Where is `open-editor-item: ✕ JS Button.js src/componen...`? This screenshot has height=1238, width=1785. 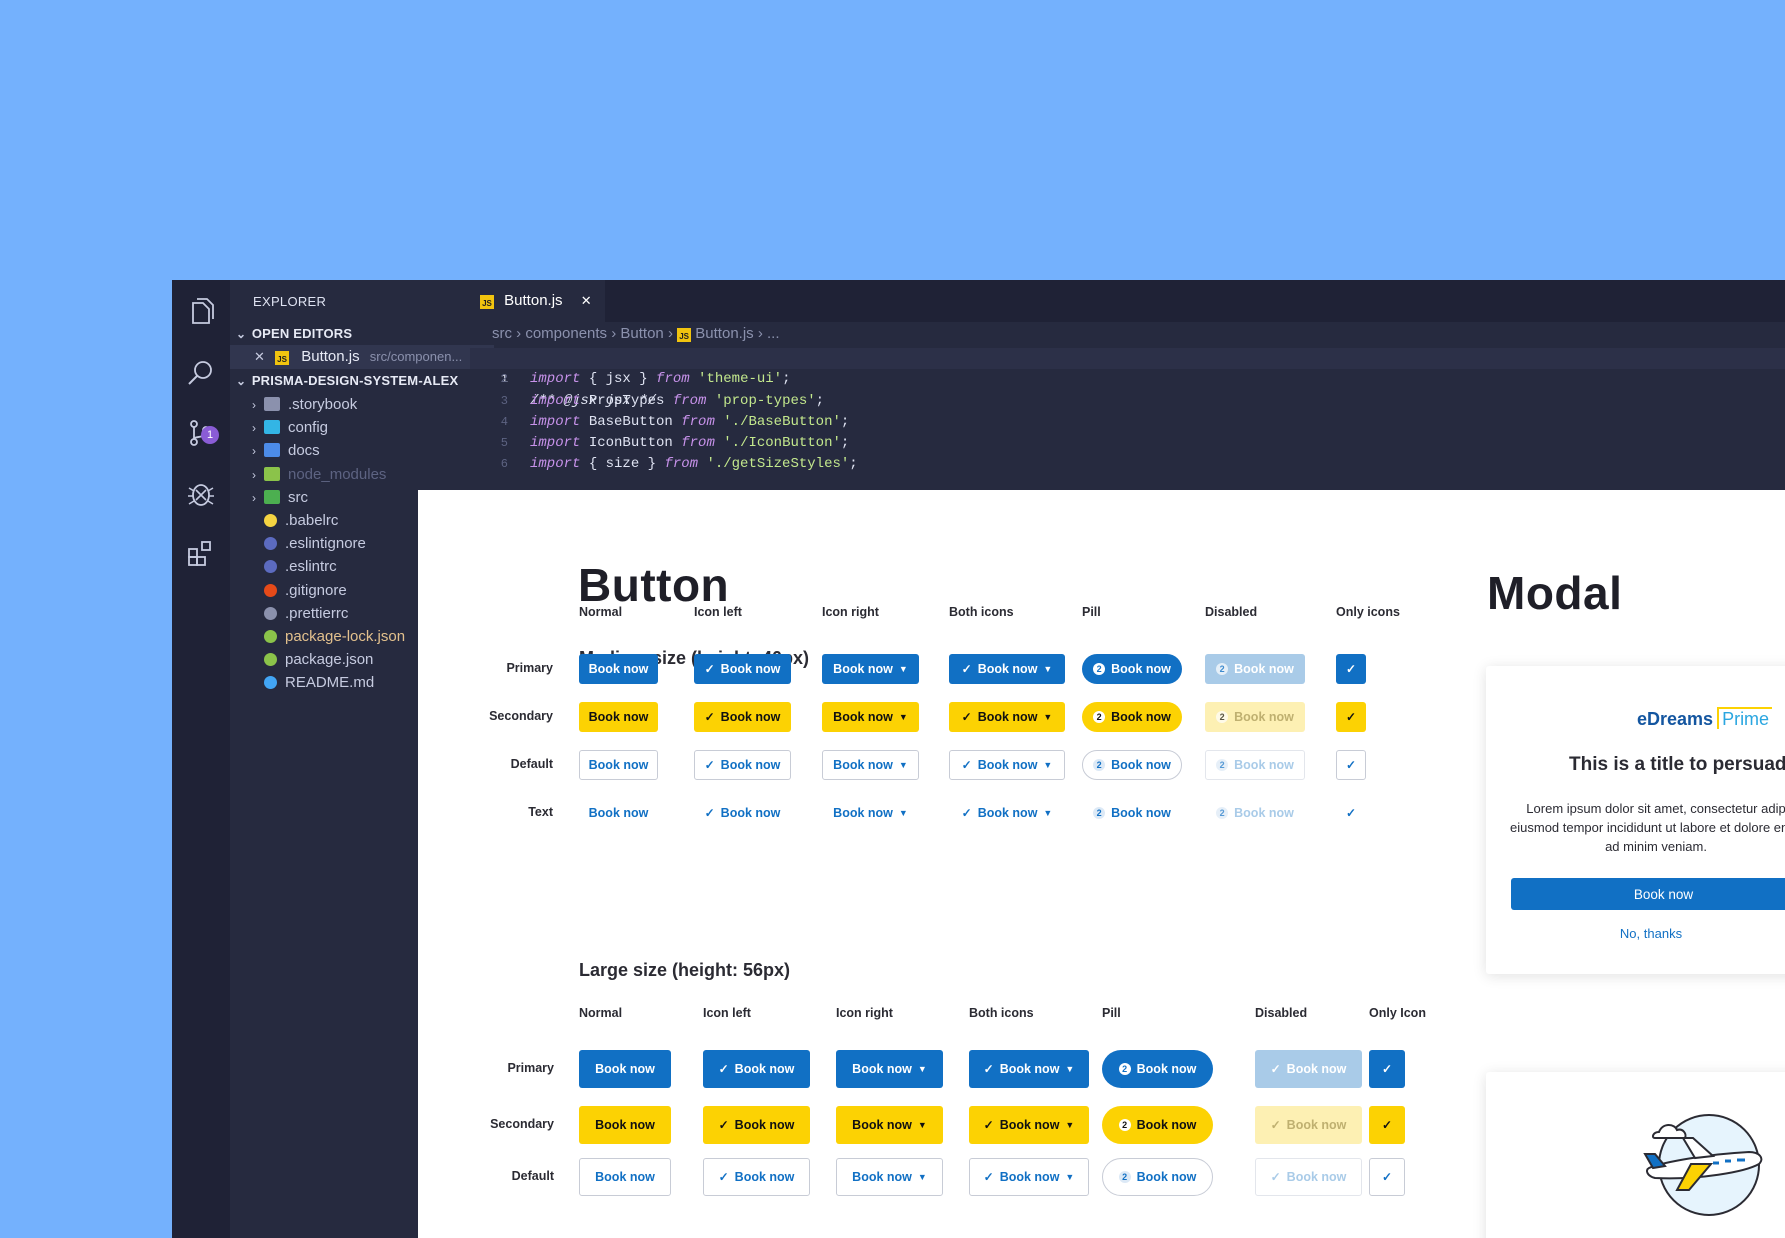 open-editor-item: ✕ JS Button.js src/componen... is located at coordinates (362, 357).